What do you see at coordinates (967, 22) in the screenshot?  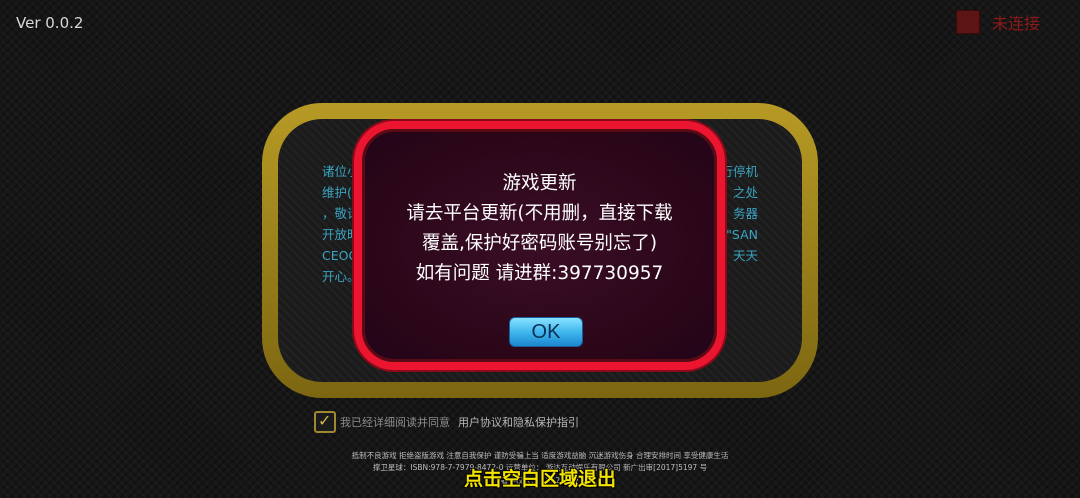 I see `flag-icon` at bounding box center [967, 22].